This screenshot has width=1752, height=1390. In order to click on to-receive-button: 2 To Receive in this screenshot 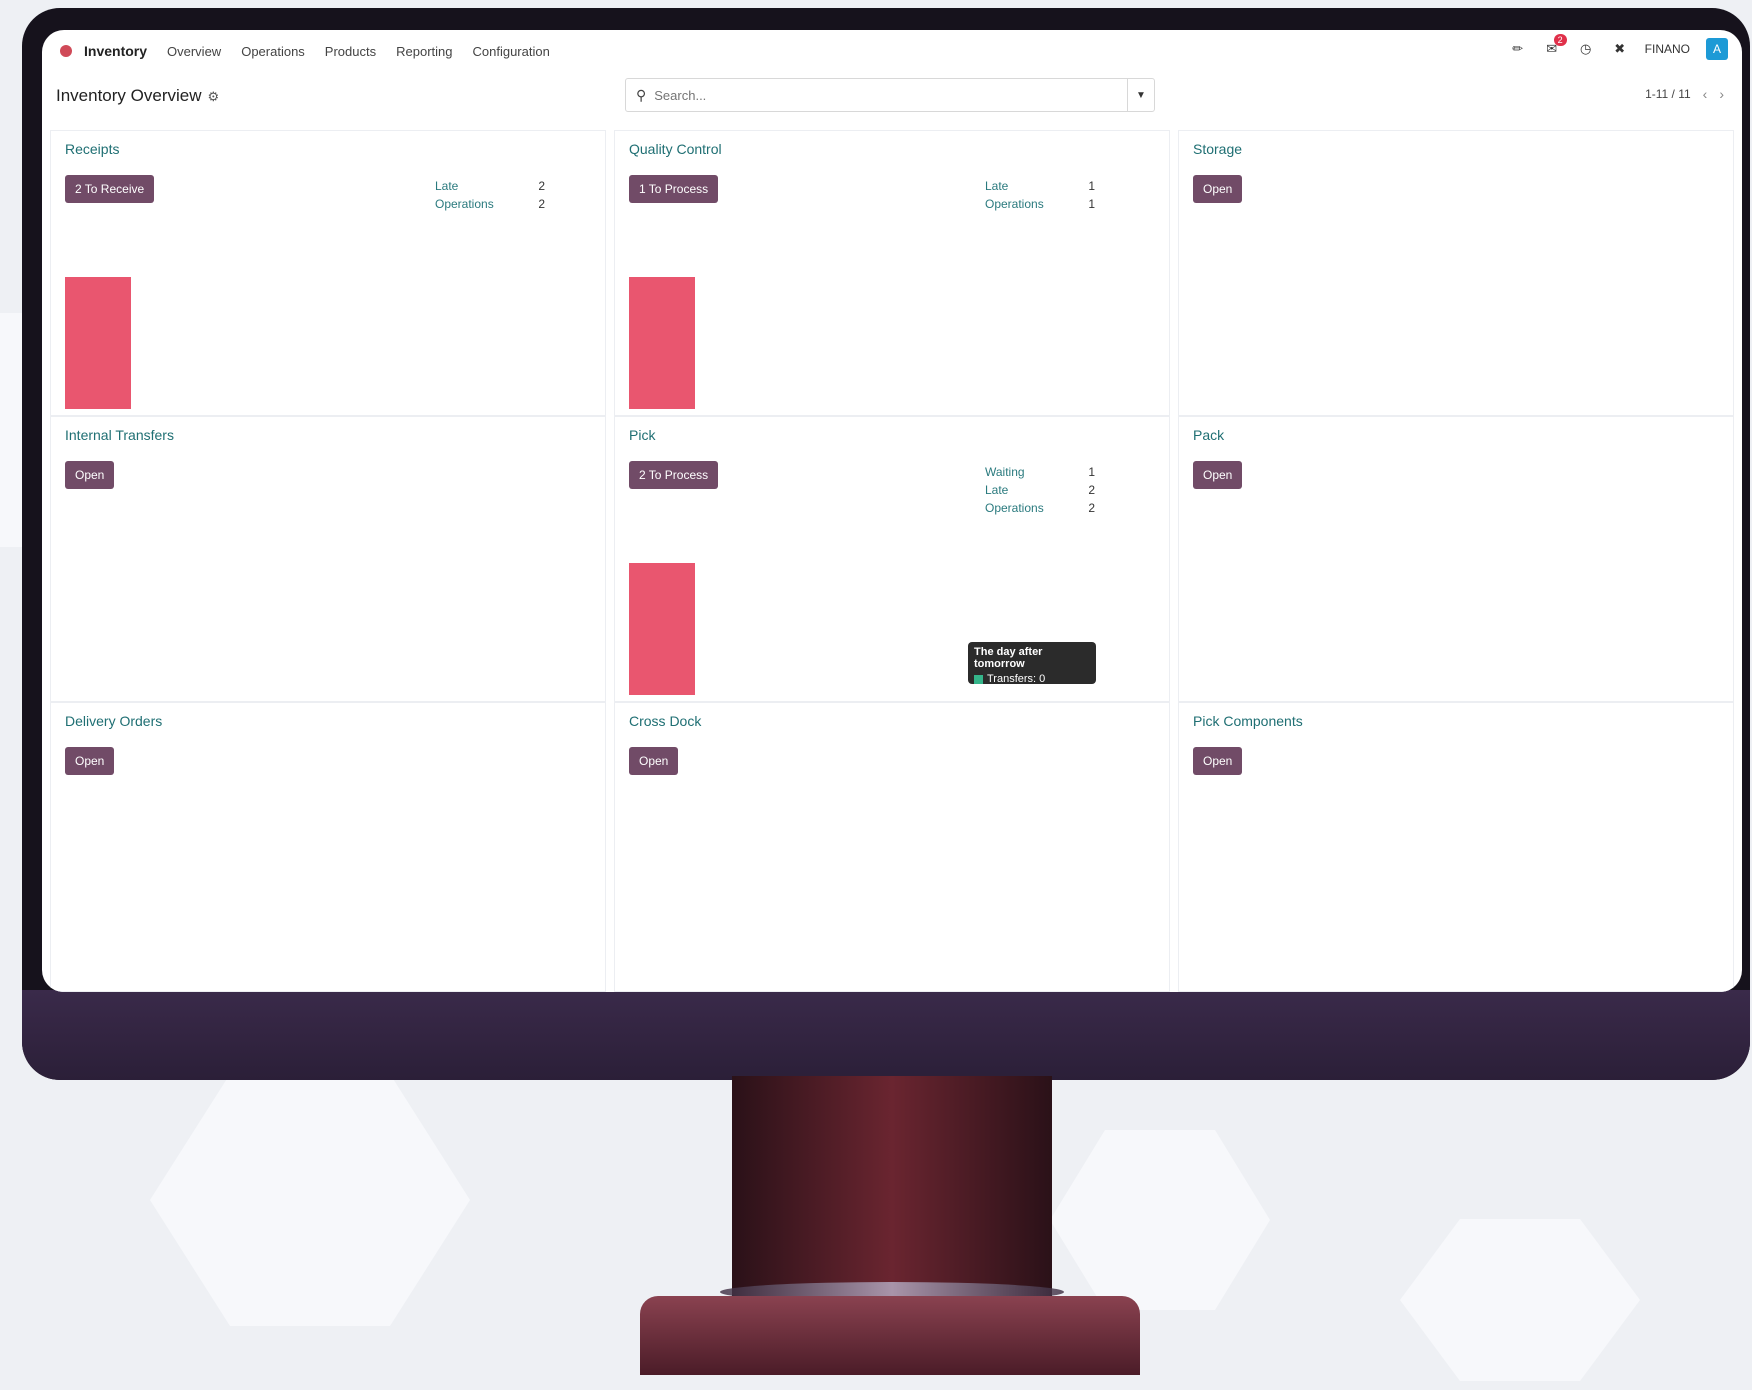, I will do `click(110, 189)`.